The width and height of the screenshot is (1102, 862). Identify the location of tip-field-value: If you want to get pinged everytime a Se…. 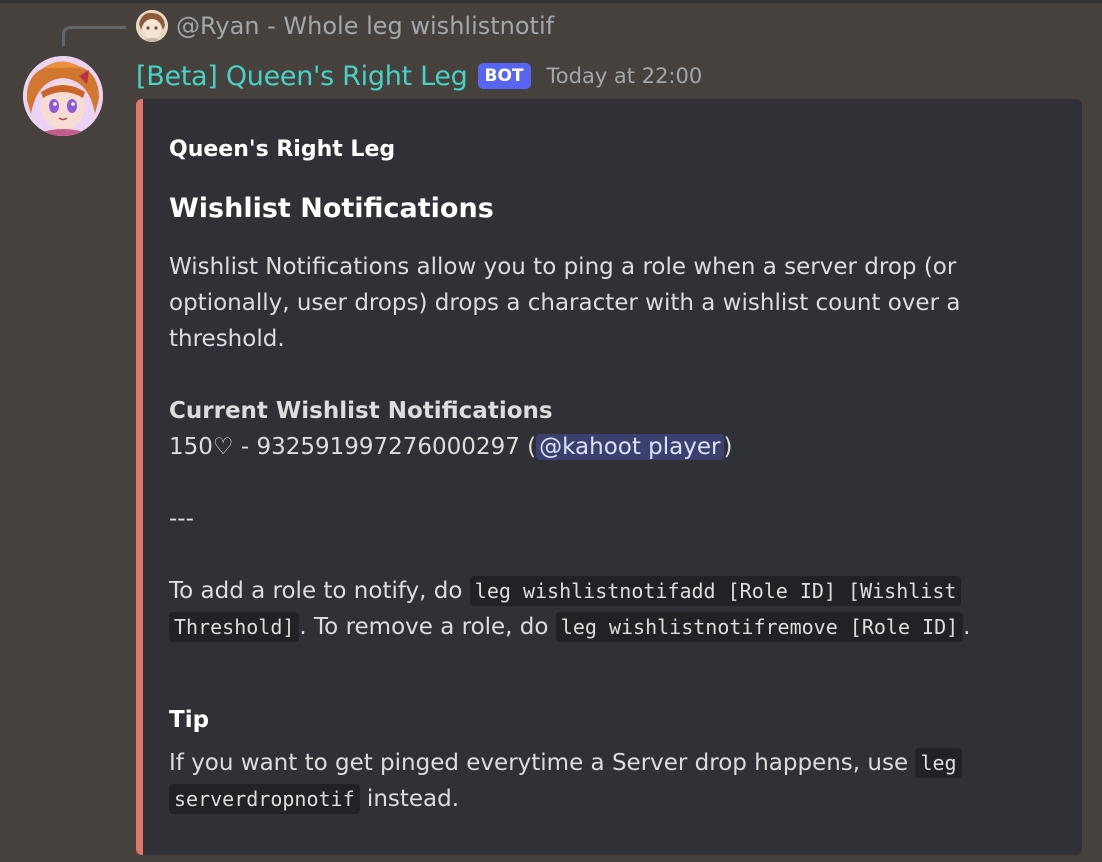
(609, 781).